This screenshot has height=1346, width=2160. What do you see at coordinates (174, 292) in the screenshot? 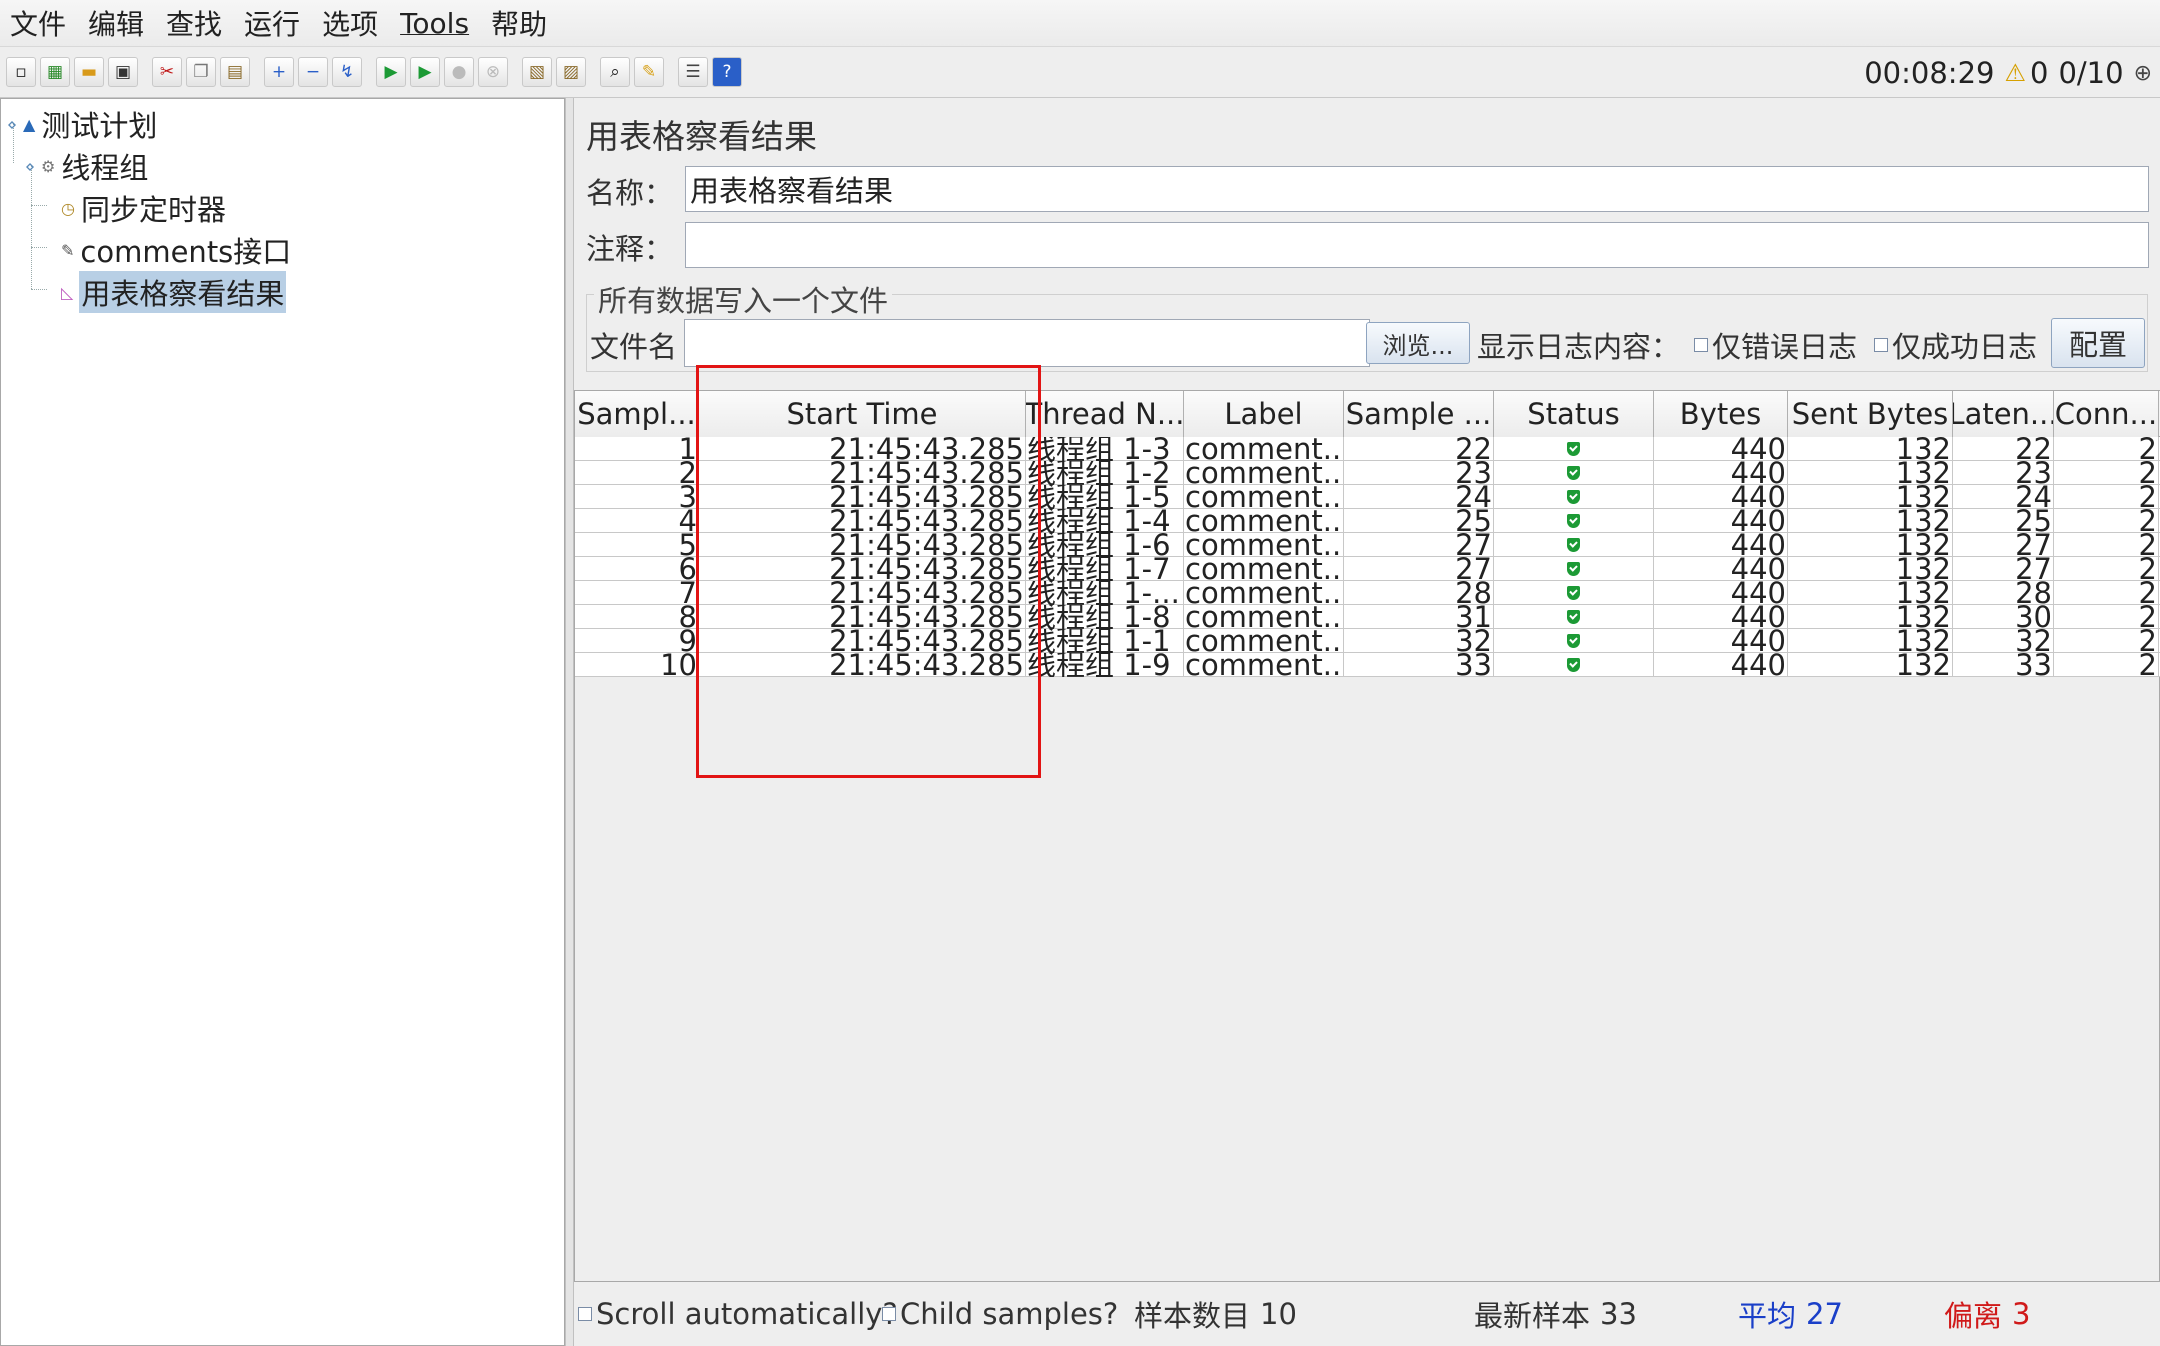
I see `tree-node-listener: ◺ 用表格察看结果` at bounding box center [174, 292].